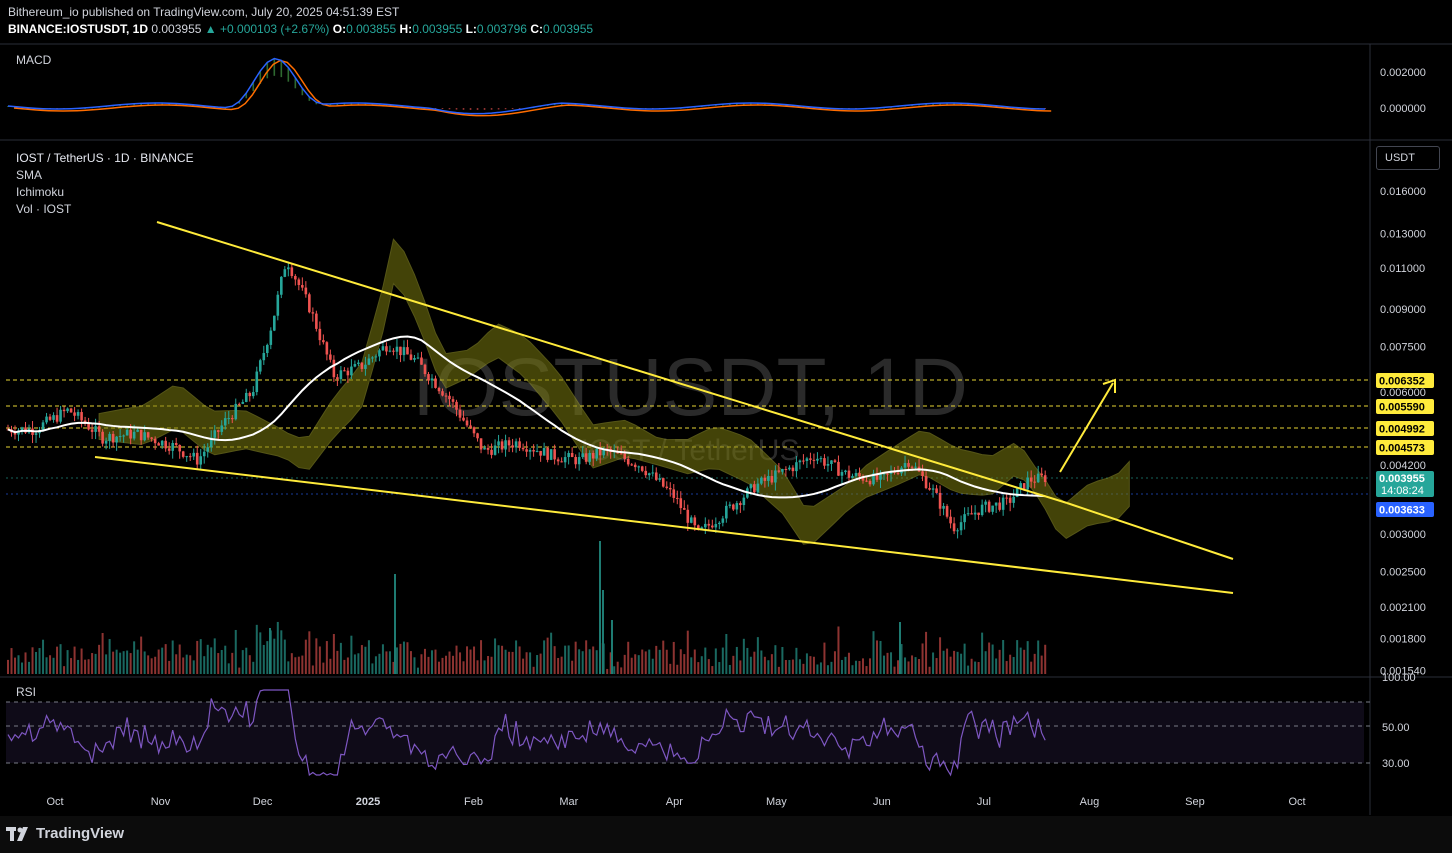 The width and height of the screenshot is (1452, 853). What do you see at coordinates (1403, 310) in the screenshot?
I see `y-tick-label: 0.009000` at bounding box center [1403, 310].